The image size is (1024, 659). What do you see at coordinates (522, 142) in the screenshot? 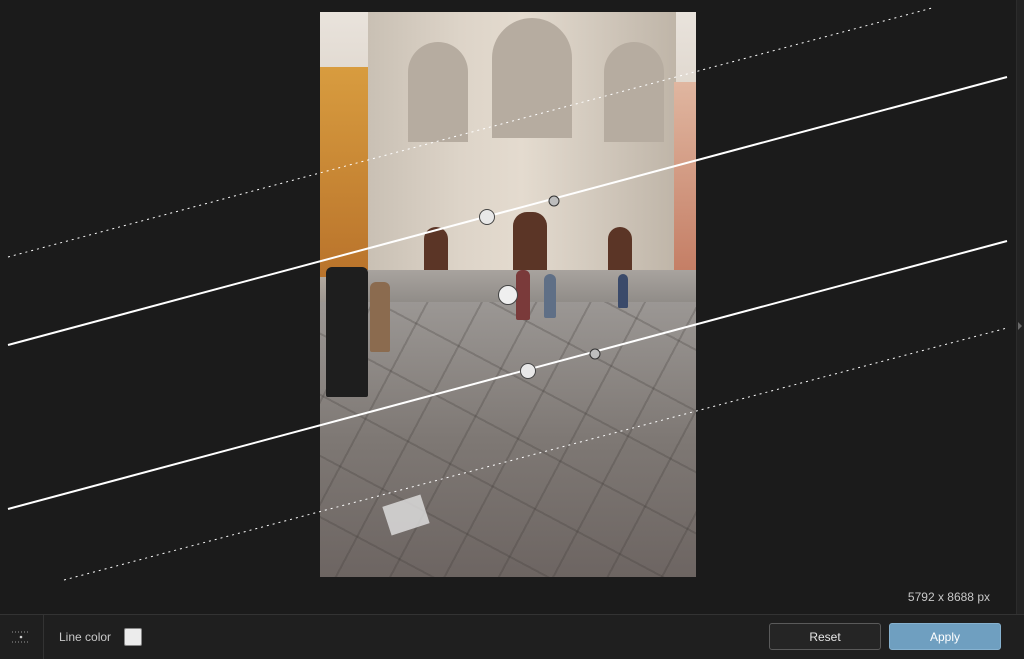
I see `cathedral-facade` at bounding box center [522, 142].